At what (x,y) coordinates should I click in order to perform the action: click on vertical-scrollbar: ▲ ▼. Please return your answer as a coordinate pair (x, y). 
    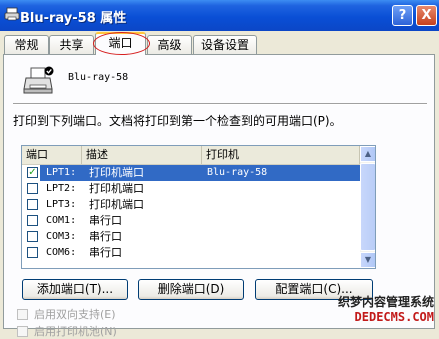
    Looking at the image, I should click on (367, 207).